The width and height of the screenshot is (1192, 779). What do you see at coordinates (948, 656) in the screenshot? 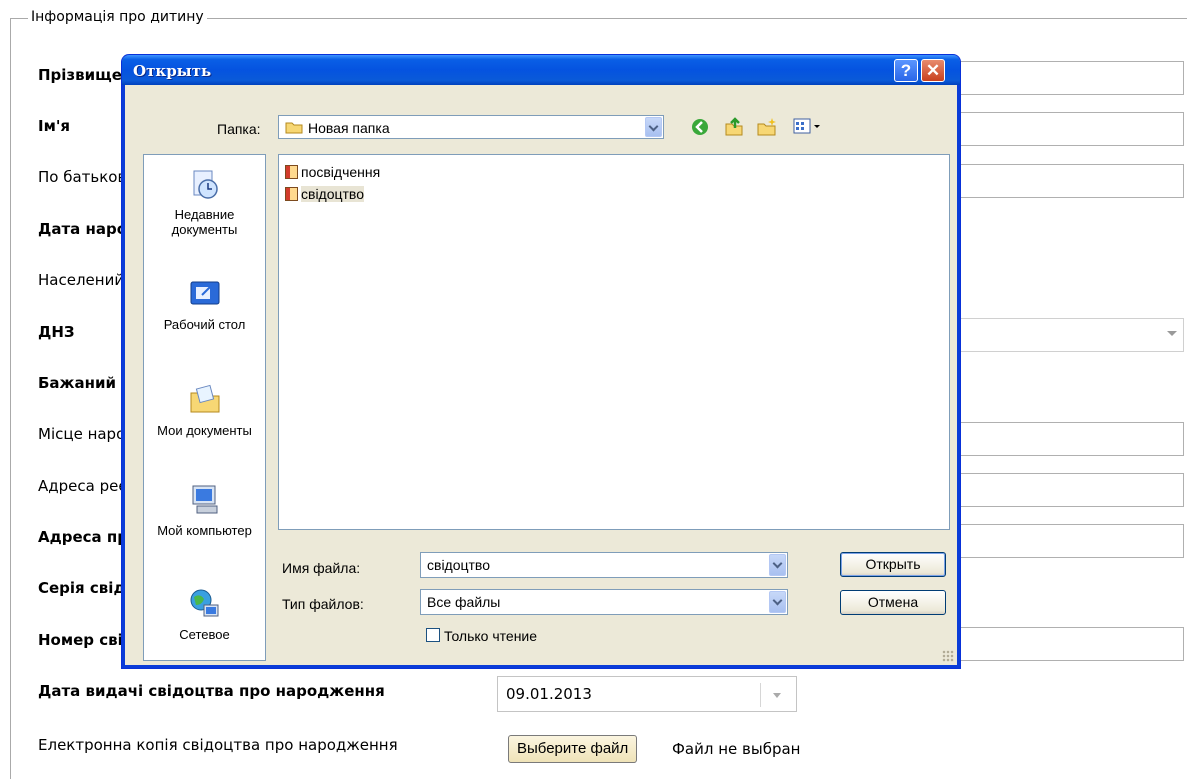
I see `resize-grip` at bounding box center [948, 656].